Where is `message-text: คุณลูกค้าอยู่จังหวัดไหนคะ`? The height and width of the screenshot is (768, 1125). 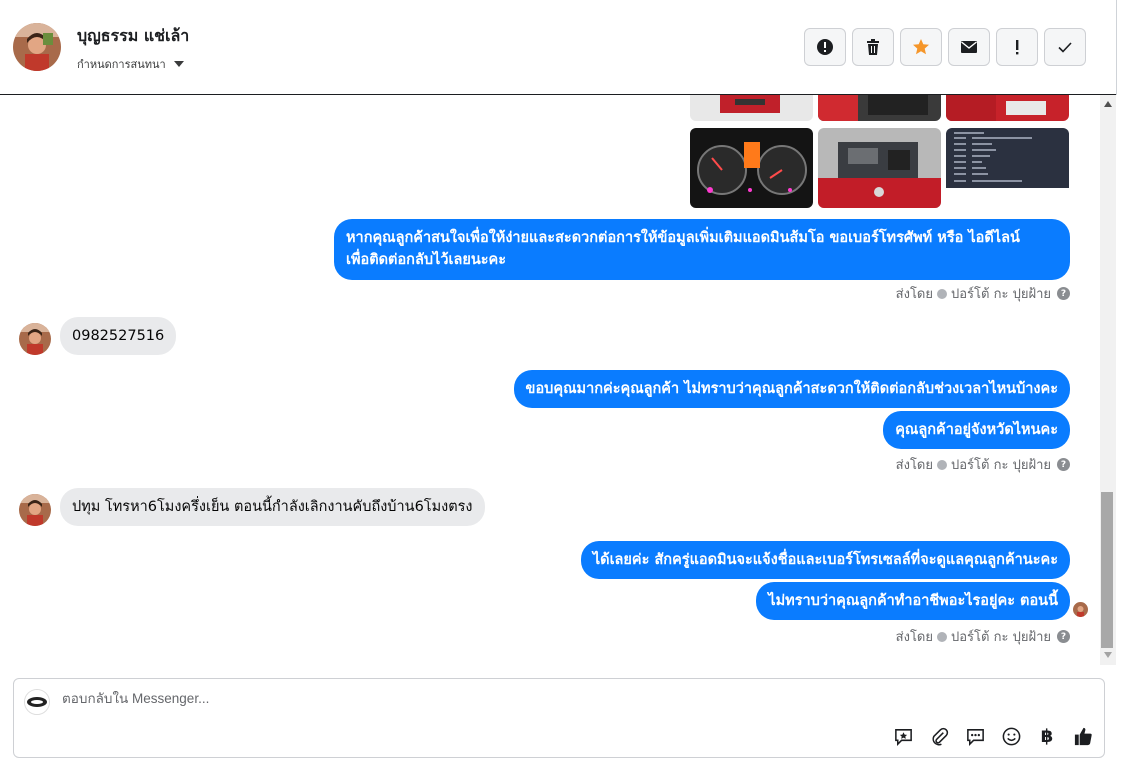 message-text: คุณลูกค้าอยู่จังหวัดไหนคะ is located at coordinates (976, 430).